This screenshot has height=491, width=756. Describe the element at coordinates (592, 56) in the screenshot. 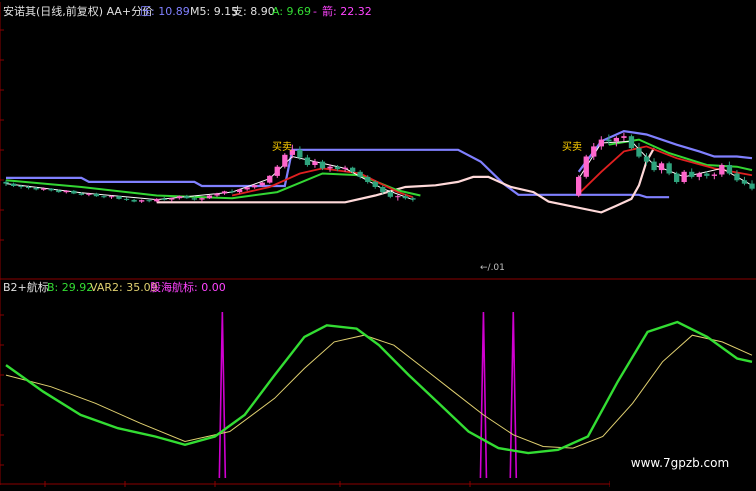

I see `occlusion-top-right` at that location.